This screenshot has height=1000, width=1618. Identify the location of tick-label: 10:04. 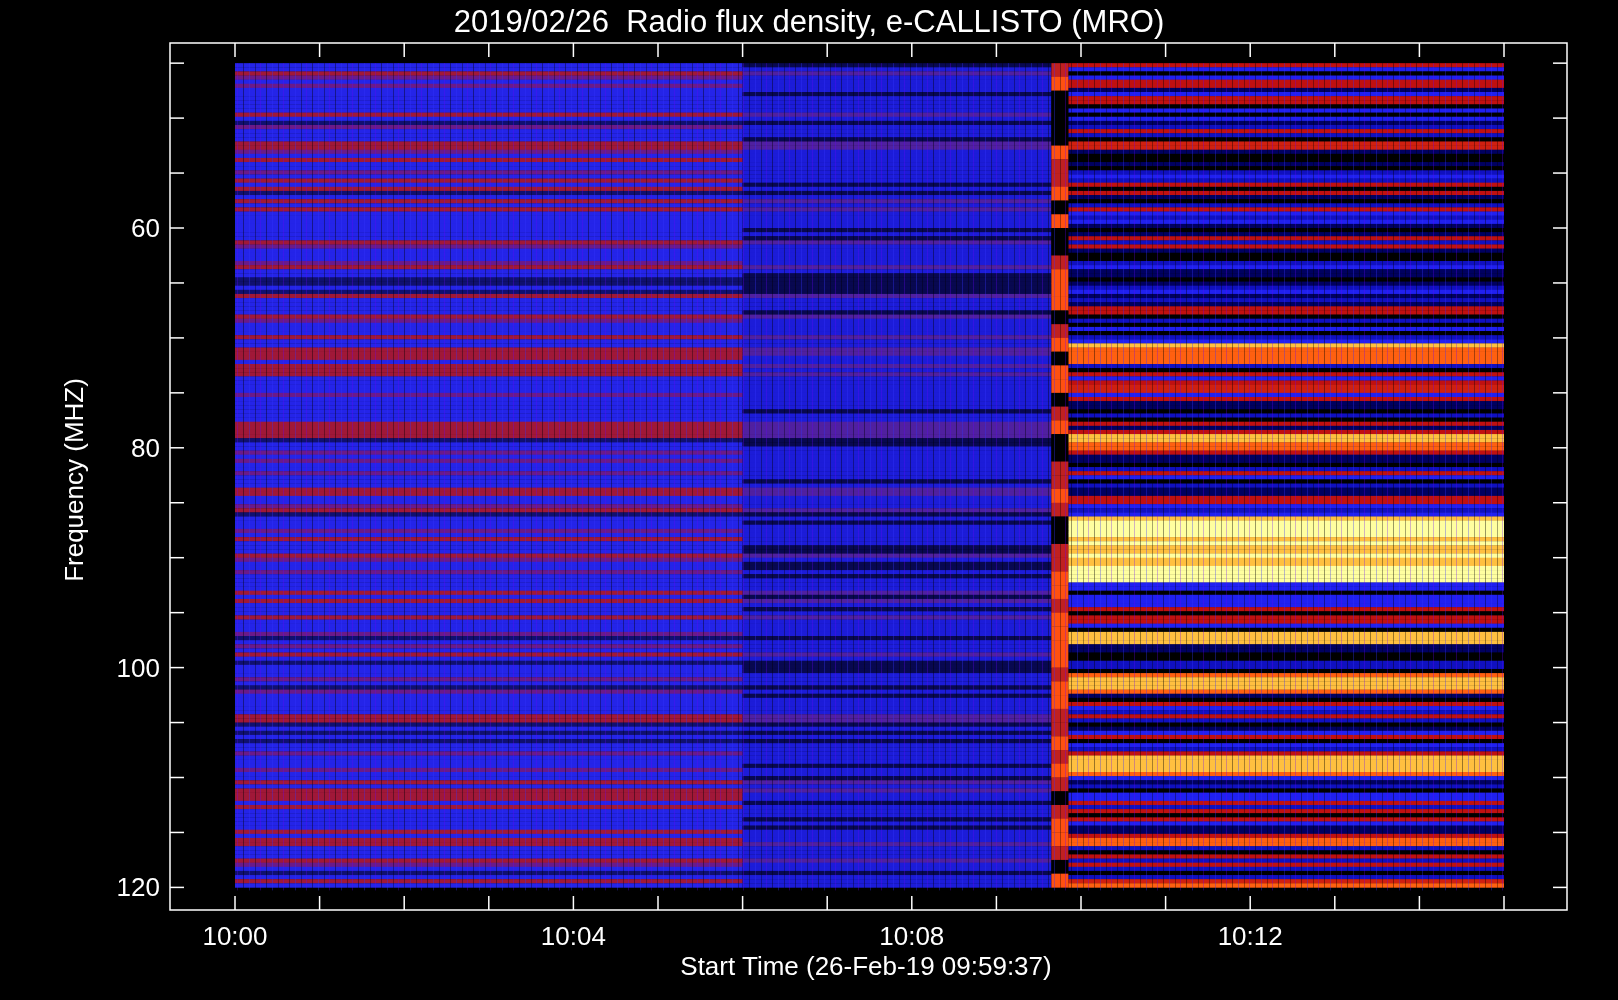
(573, 936).